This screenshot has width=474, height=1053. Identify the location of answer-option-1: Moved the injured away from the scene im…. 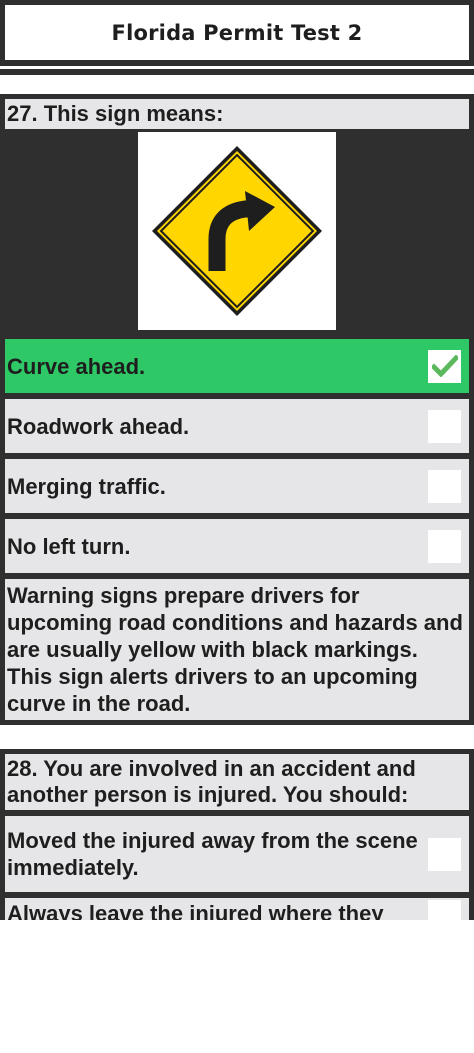
(237, 854).